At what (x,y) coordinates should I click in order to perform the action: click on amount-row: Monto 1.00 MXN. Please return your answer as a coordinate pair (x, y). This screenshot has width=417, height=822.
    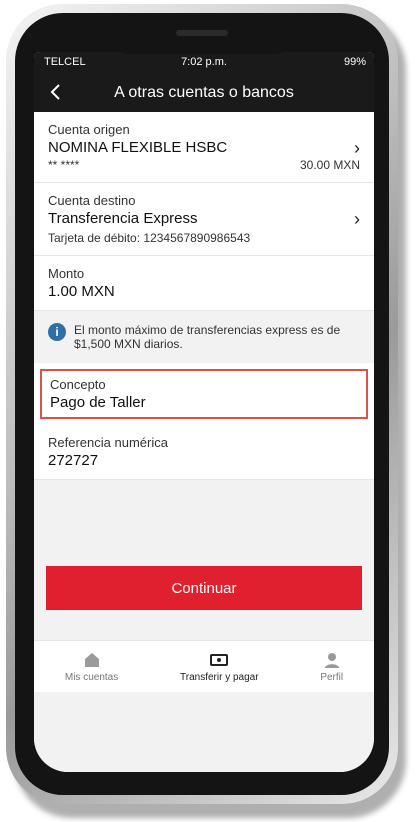
    Looking at the image, I should click on (204, 283).